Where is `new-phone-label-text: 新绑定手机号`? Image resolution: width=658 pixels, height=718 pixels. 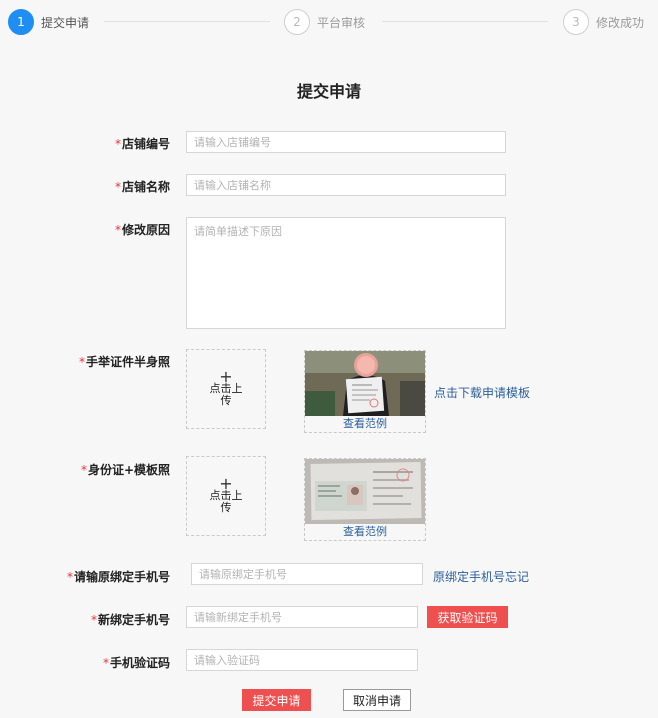 new-phone-label-text: 新绑定手机号 is located at coordinates (133, 620).